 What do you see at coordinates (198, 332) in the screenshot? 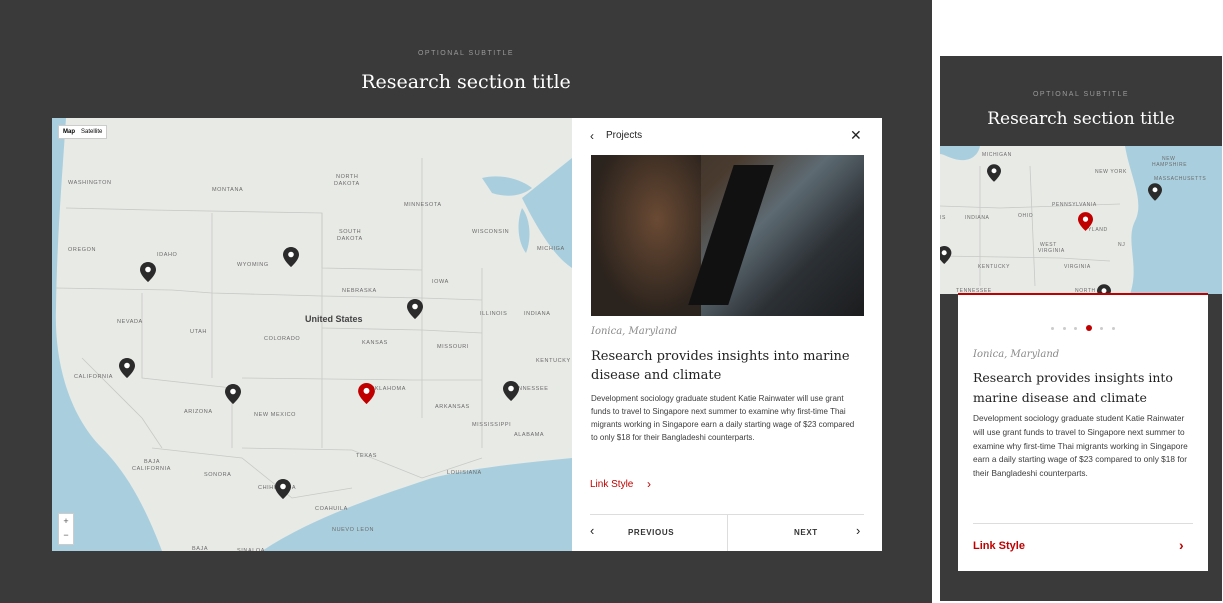
I see `svg-text: UTAH` at bounding box center [198, 332].